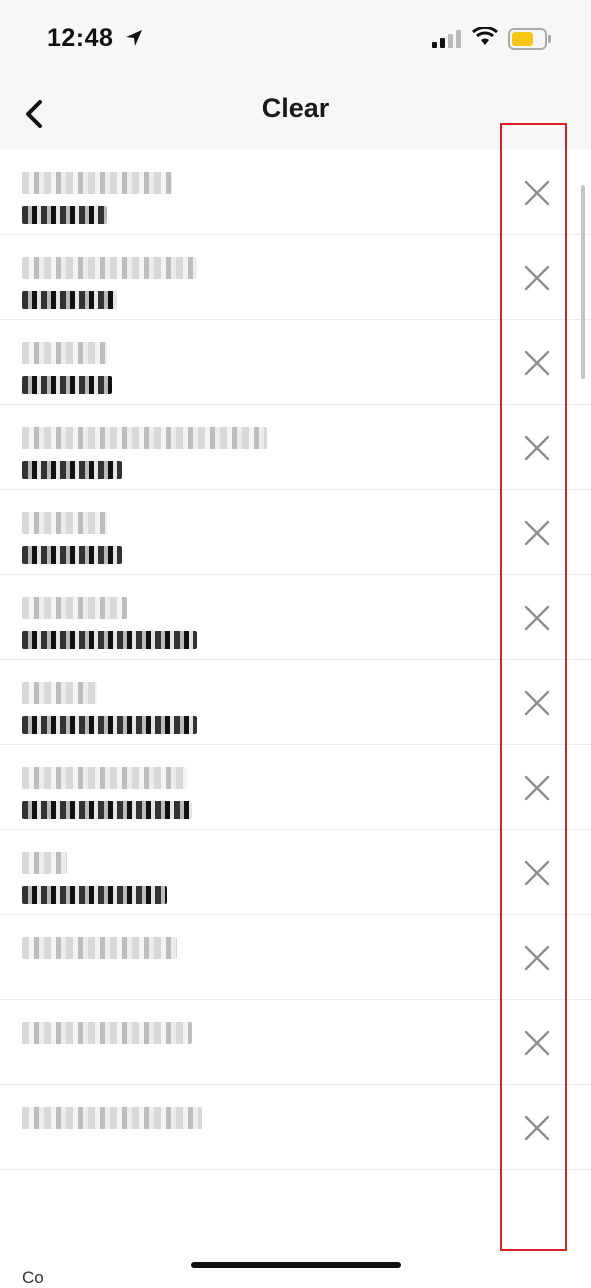  What do you see at coordinates (295, 108) in the screenshot?
I see `page-title: Clear` at bounding box center [295, 108].